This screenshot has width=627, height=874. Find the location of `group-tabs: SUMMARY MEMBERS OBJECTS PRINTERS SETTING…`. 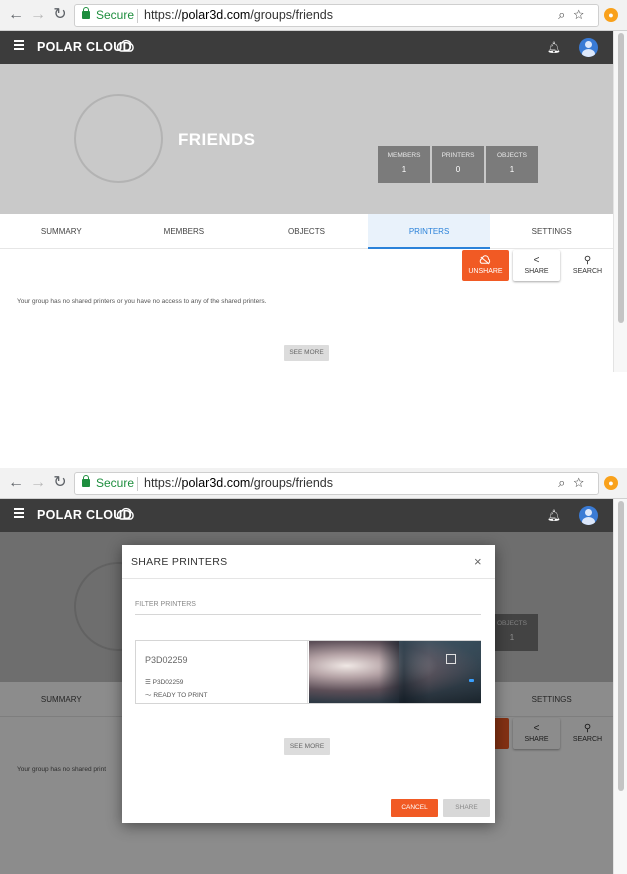

group-tabs: SUMMARY MEMBERS OBJECTS PRINTERS SETTING… is located at coordinates (306, 231).